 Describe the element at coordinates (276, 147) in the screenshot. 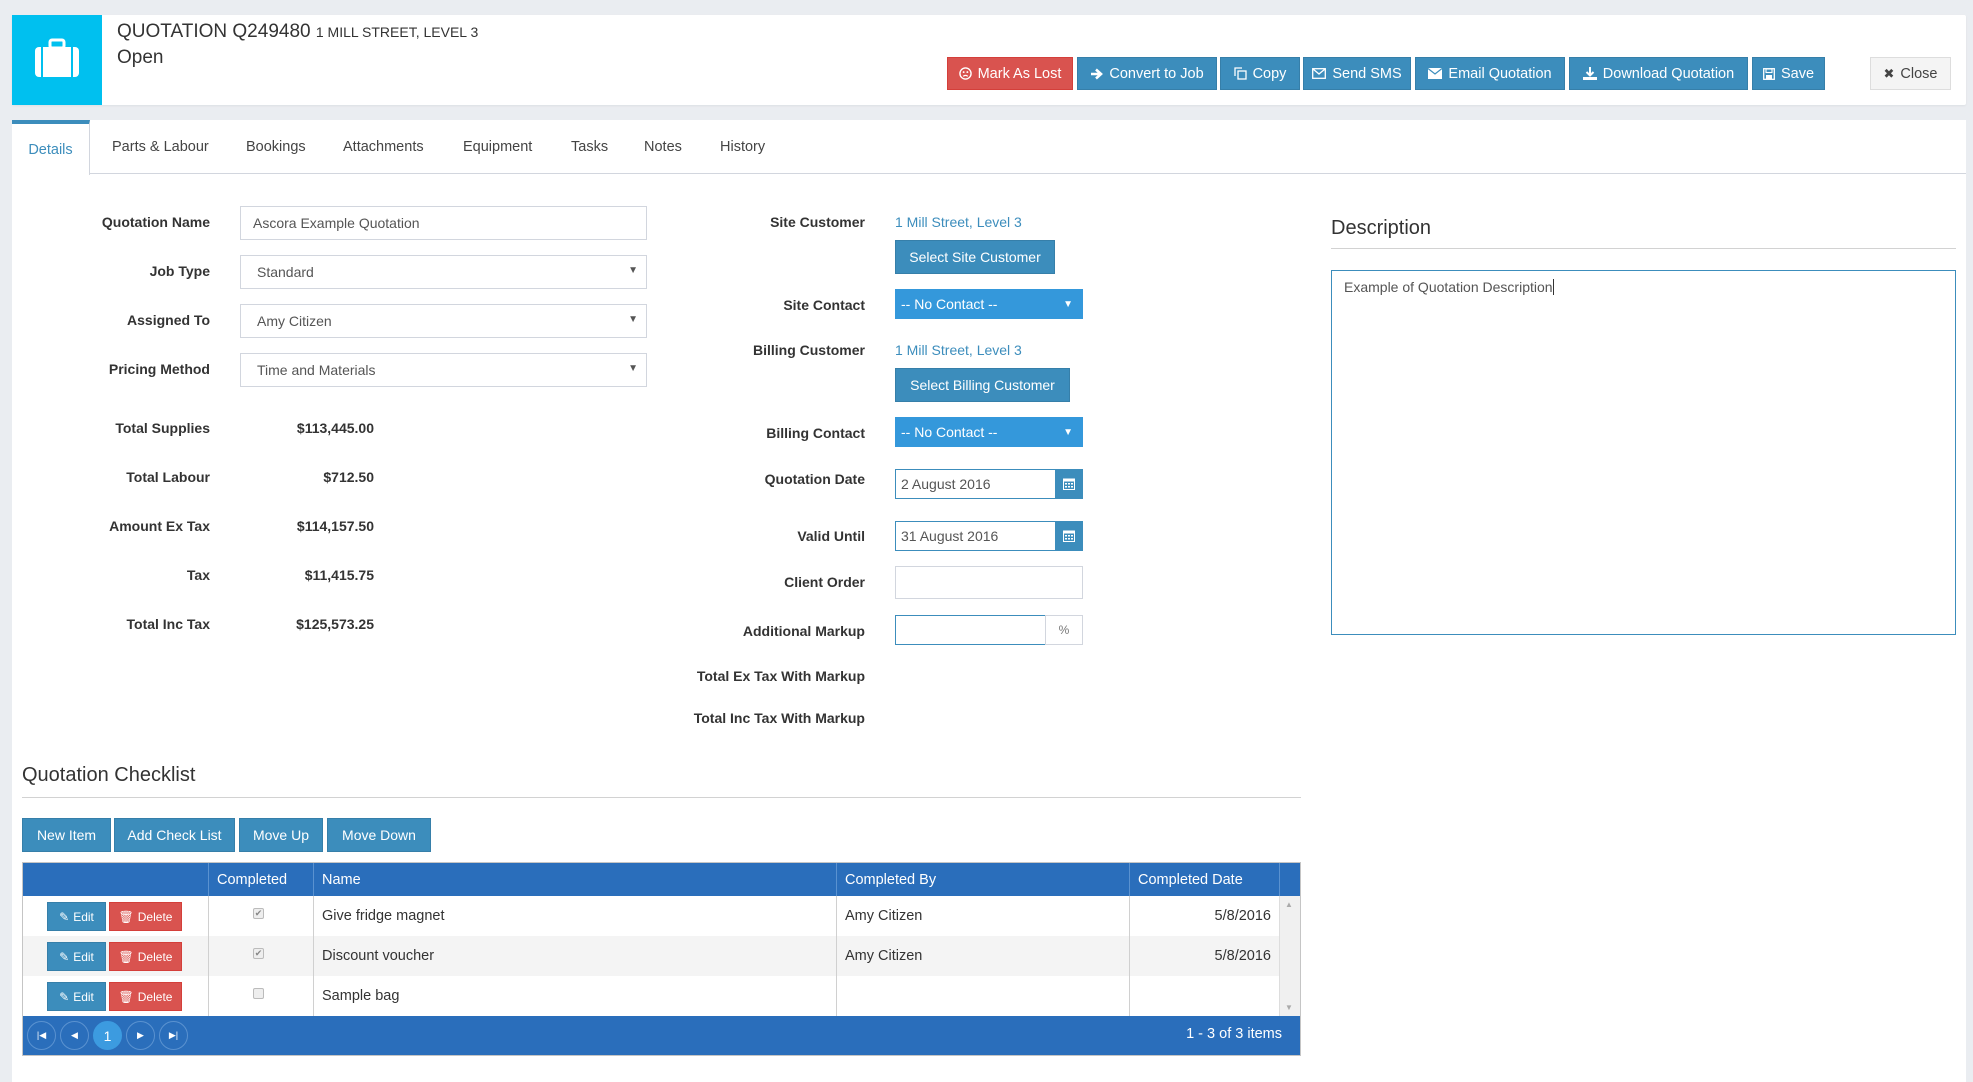

I see `tab-bookings: Bookings` at that location.